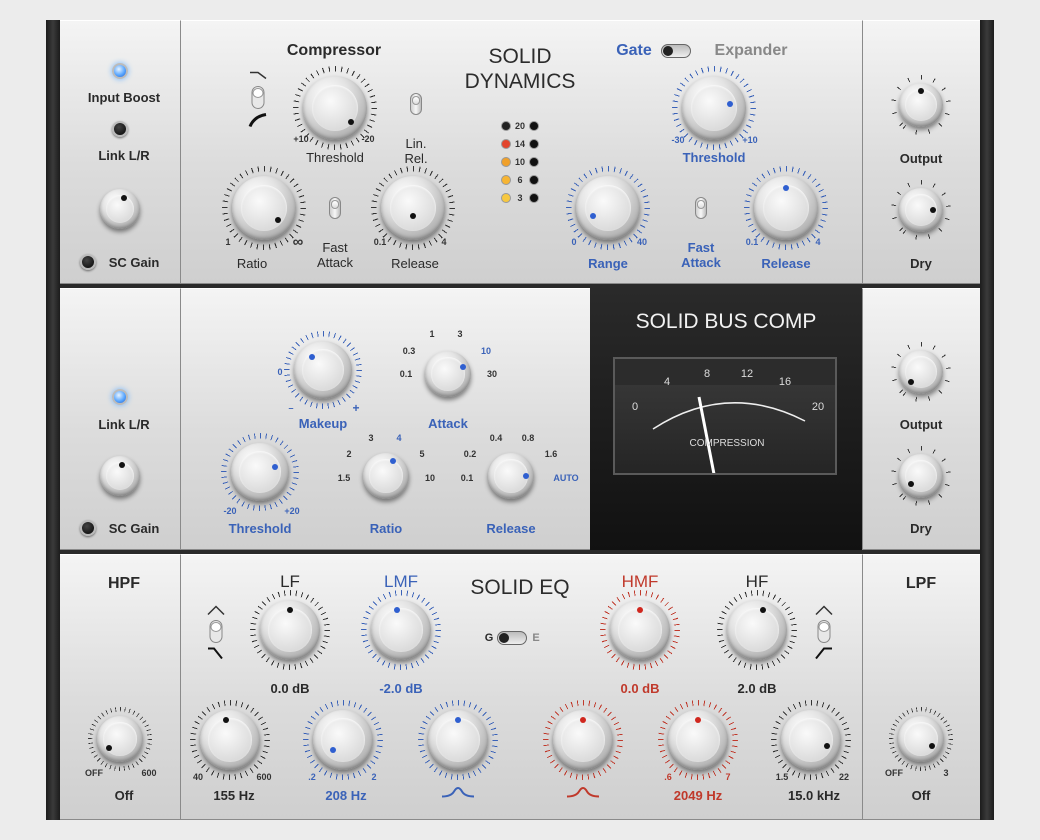  Describe the element at coordinates (489, 638) in the screenshot. I see `eq-g-label: G` at that location.